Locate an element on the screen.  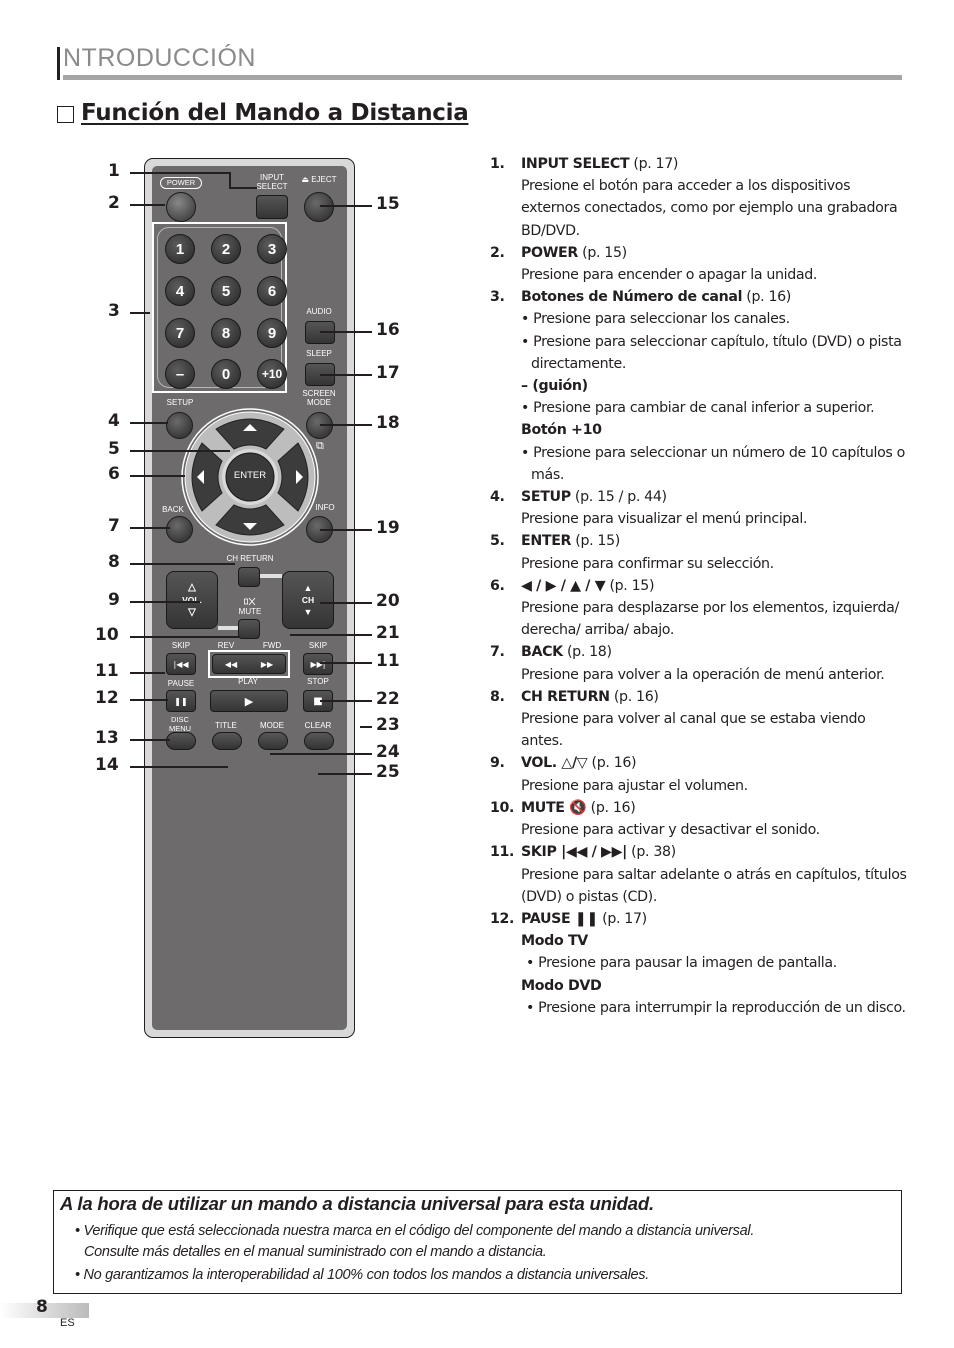
number-button: 5 is located at coordinates (226, 291).